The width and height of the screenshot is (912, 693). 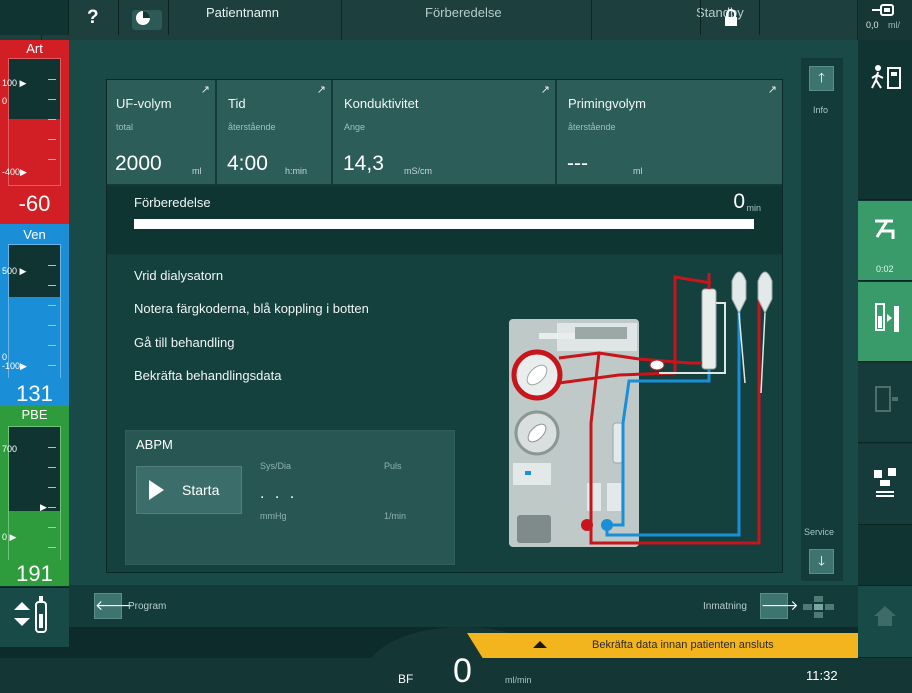 I want to click on help-icon: ?, so click(x=93, y=17).